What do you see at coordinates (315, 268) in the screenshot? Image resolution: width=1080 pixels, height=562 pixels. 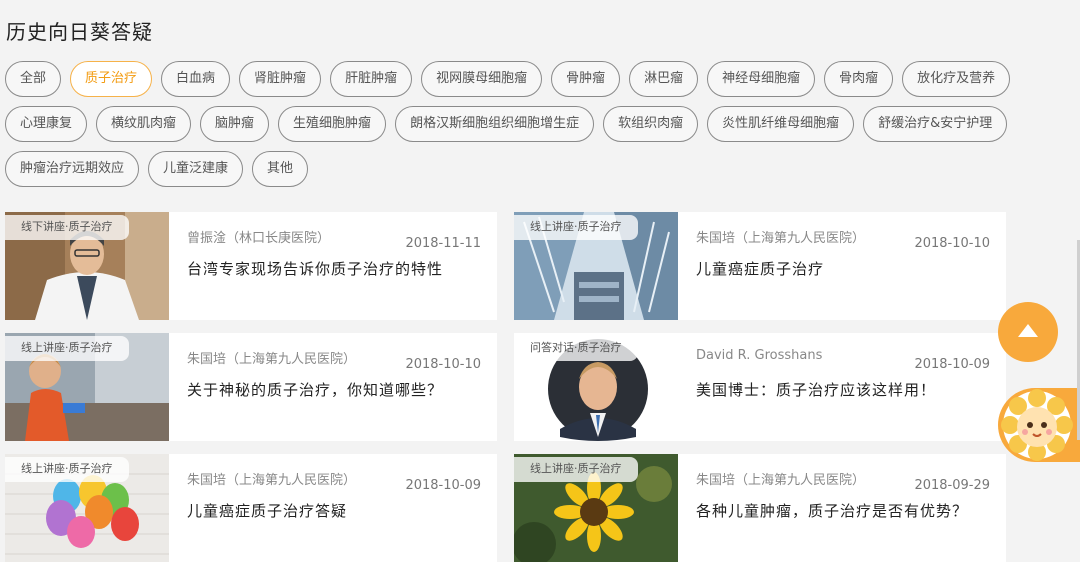 I see `article-title: 台湾专家现场告诉你质子治疗的特性` at bounding box center [315, 268].